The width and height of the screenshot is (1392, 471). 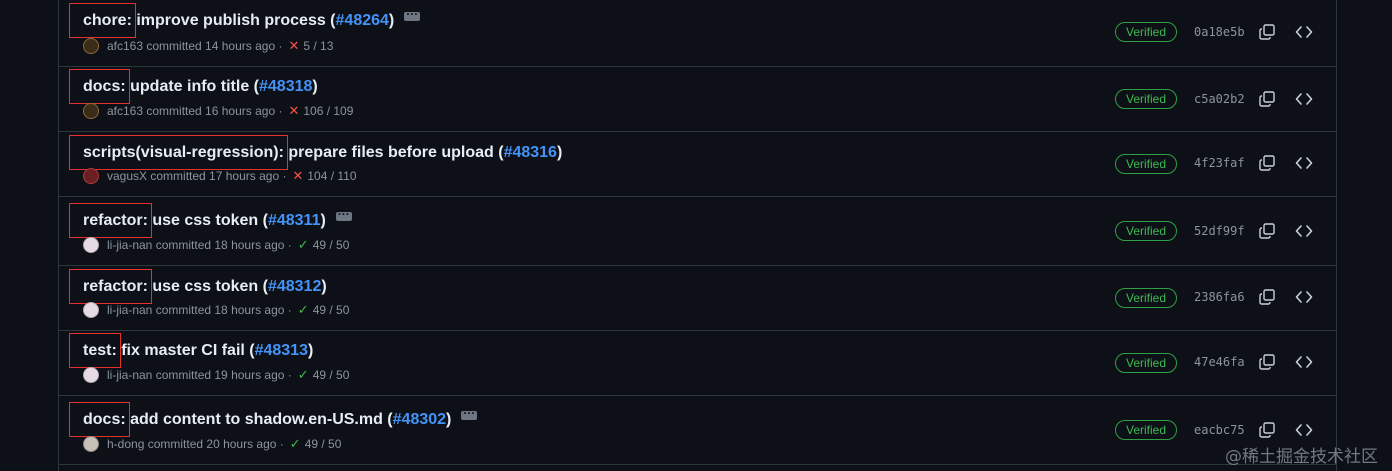 I want to click on commit-sha: 0a18e5b, so click(x=1219, y=32).